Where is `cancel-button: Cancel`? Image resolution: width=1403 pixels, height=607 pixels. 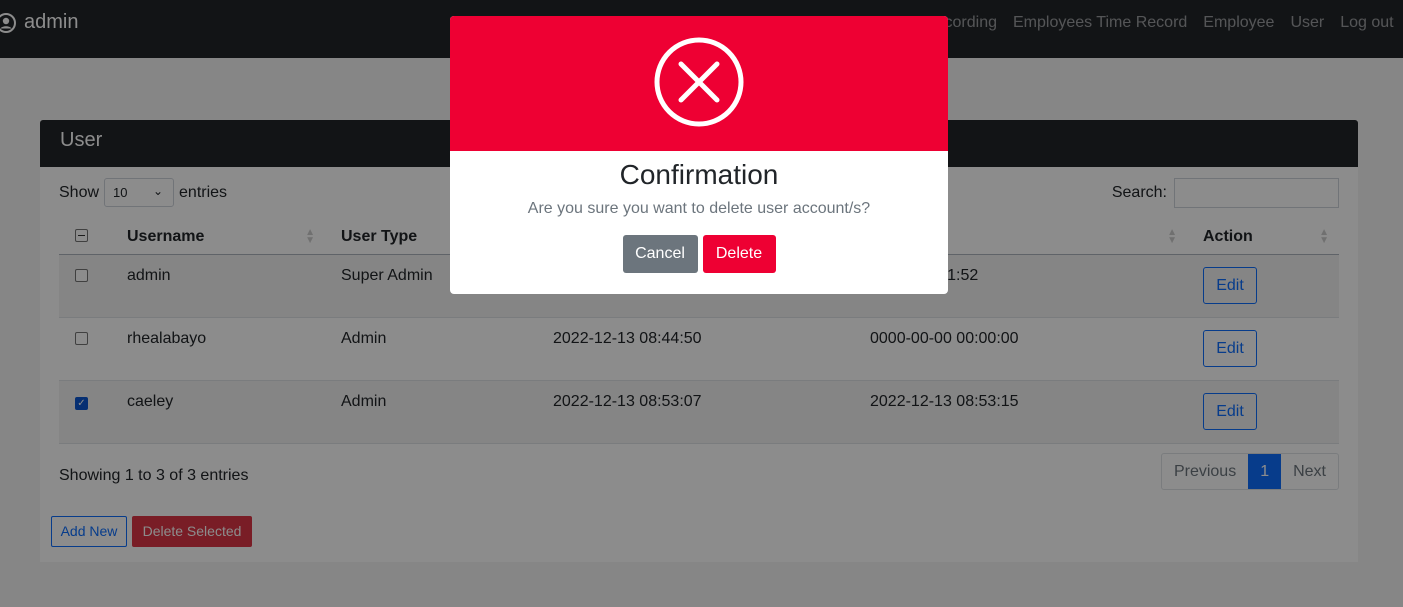
cancel-button: Cancel is located at coordinates (660, 254).